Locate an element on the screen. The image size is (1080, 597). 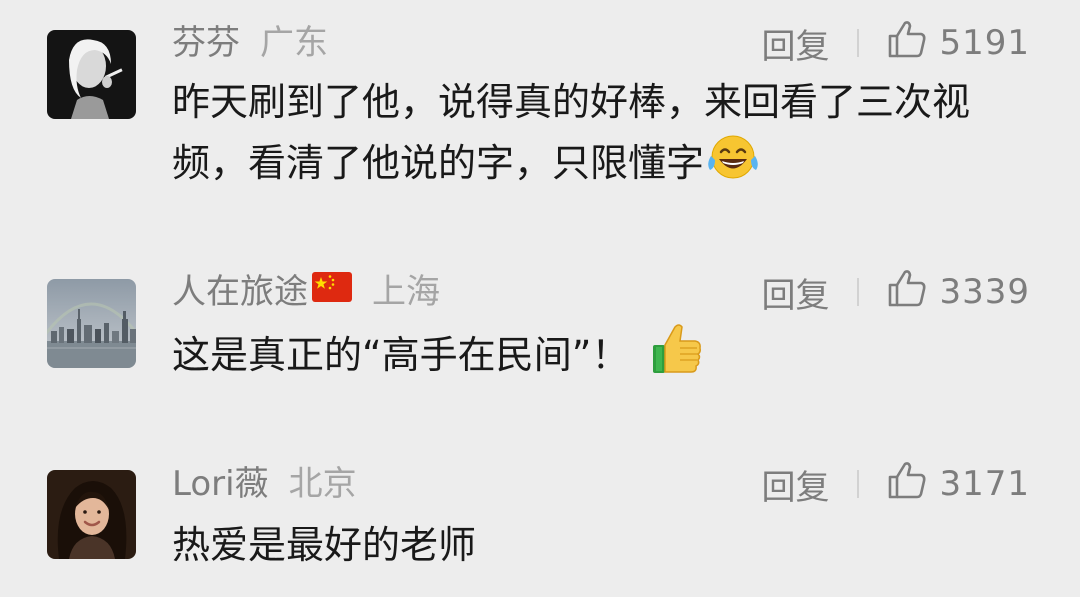
author-location: 北京 is located at coordinates (322, 484).